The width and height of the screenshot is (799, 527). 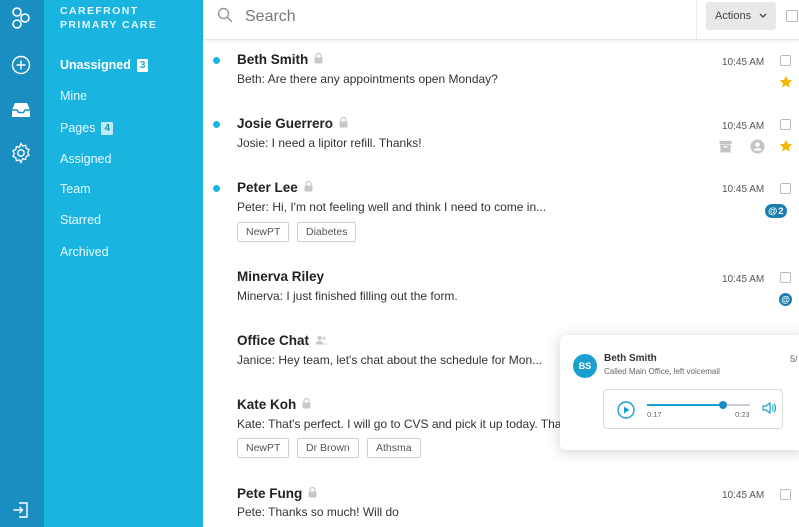 I want to click on audio-player: 0:17 0:23, so click(x=693, y=409).